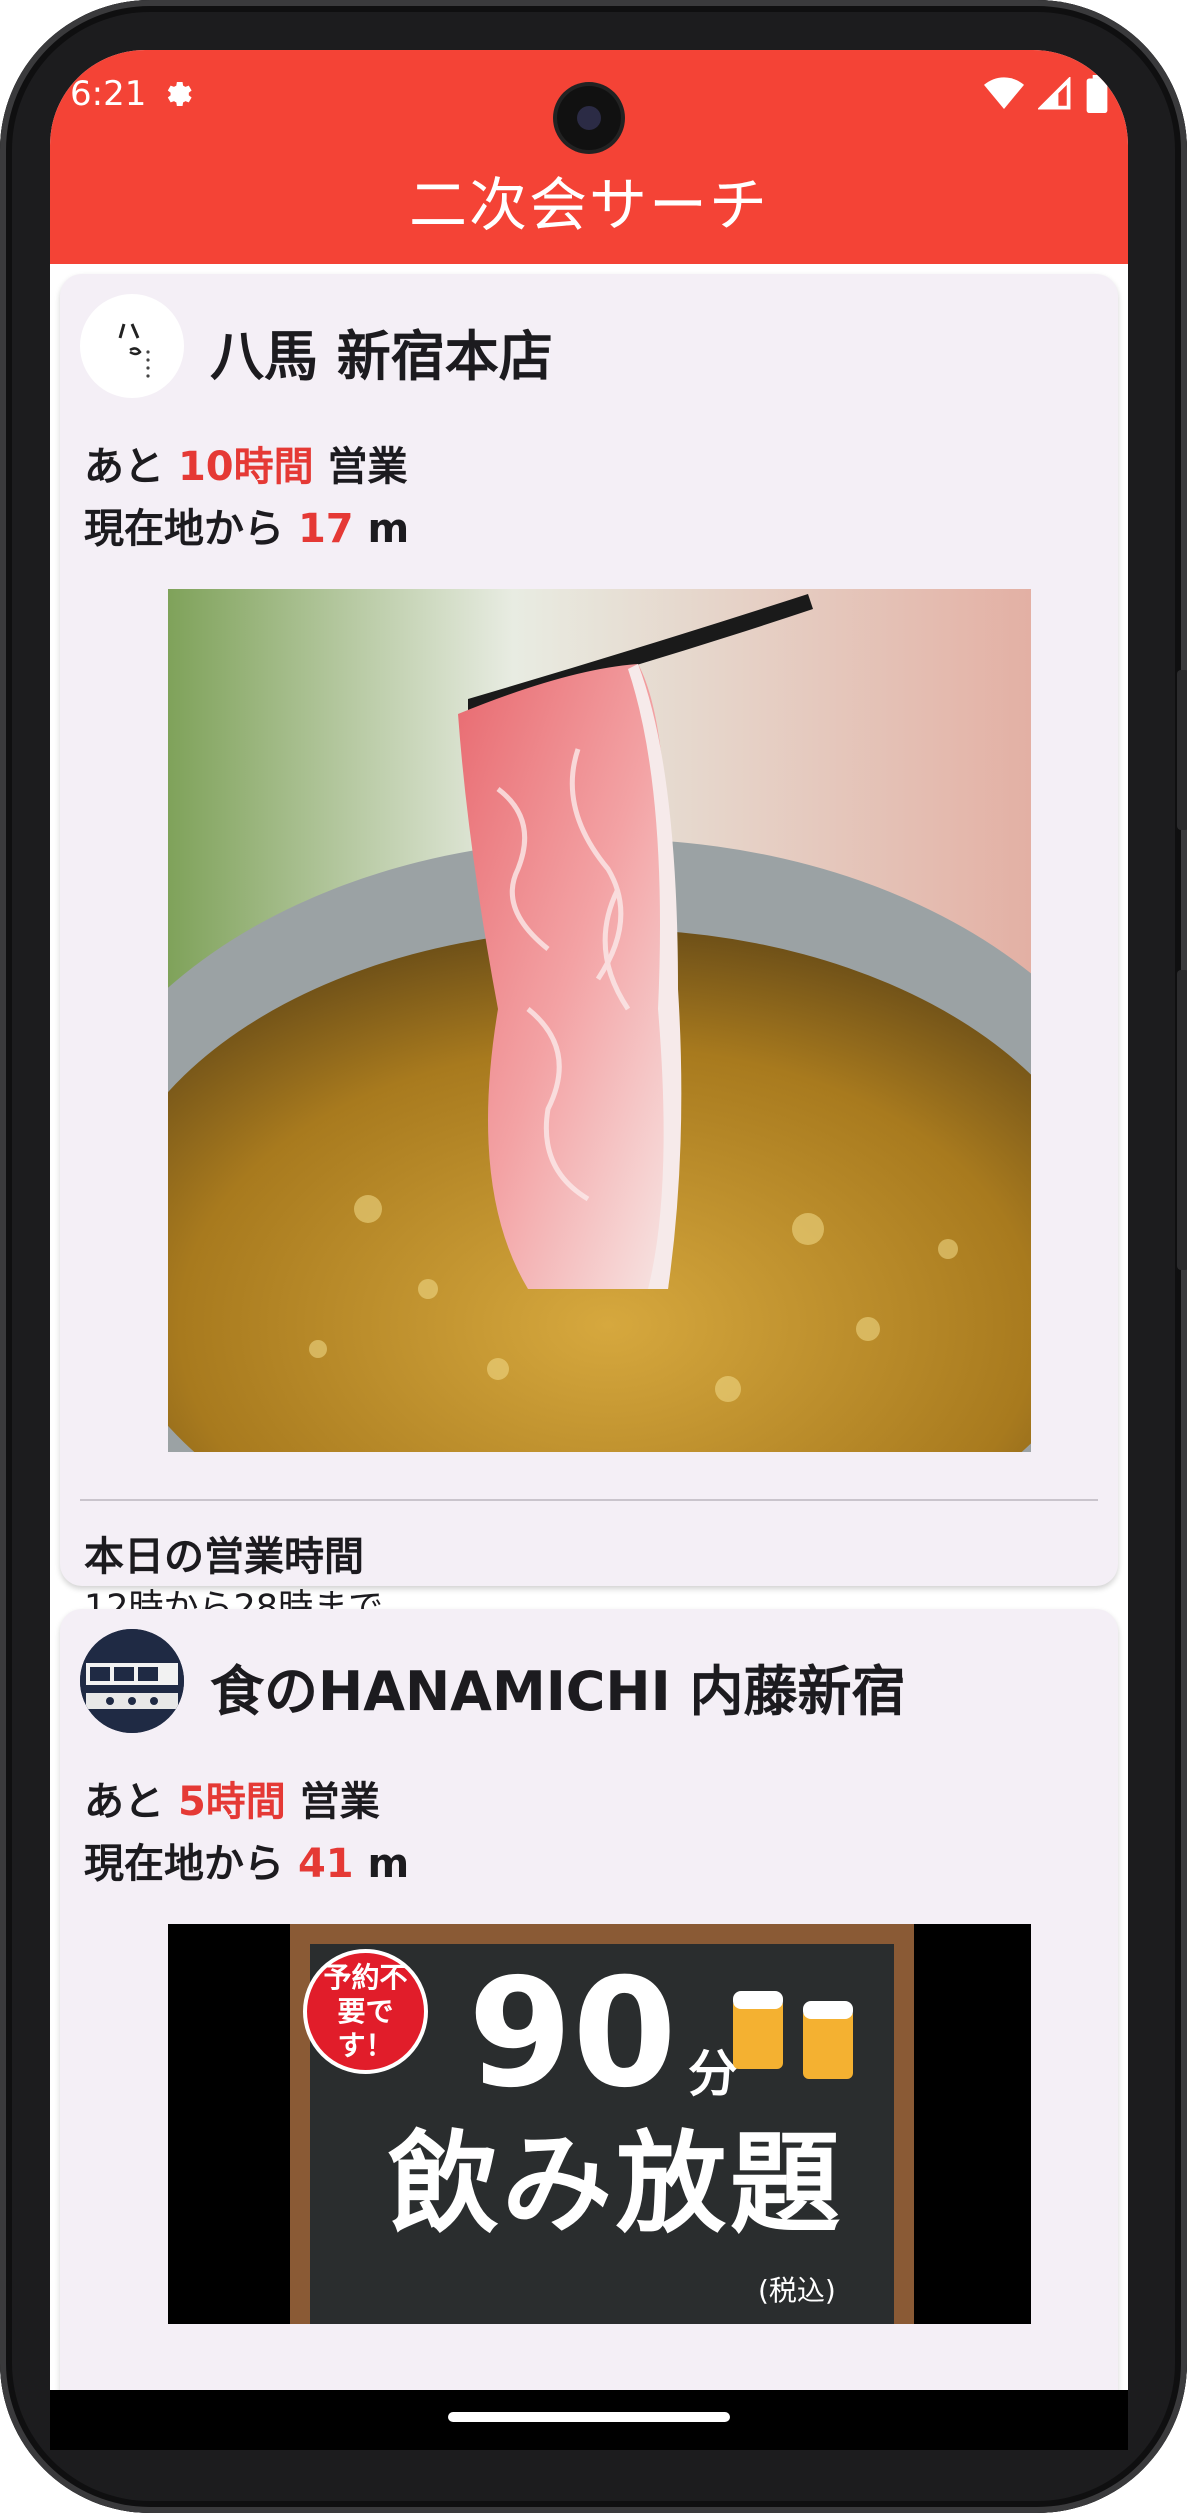 The image size is (1187, 2513). I want to click on settings-gear-icon, so click(180, 94).